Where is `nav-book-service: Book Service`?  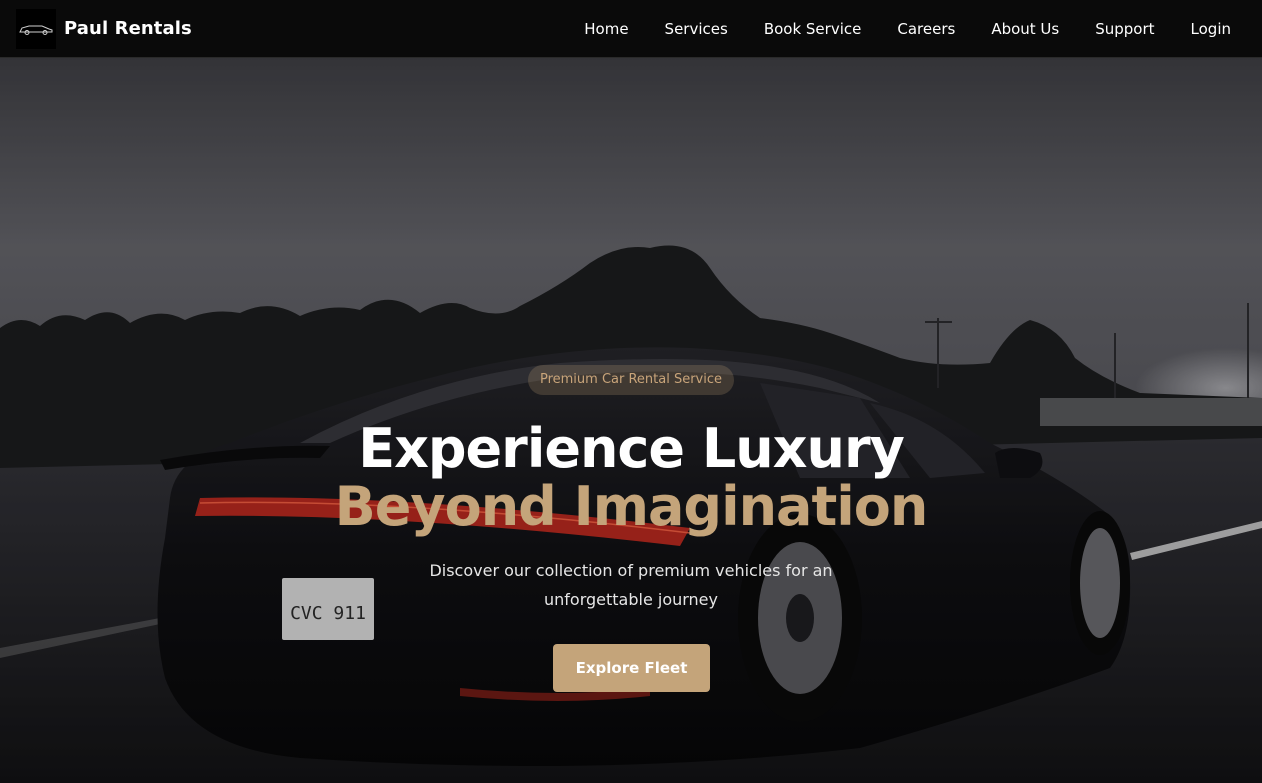 nav-book-service: Book Service is located at coordinates (813, 29).